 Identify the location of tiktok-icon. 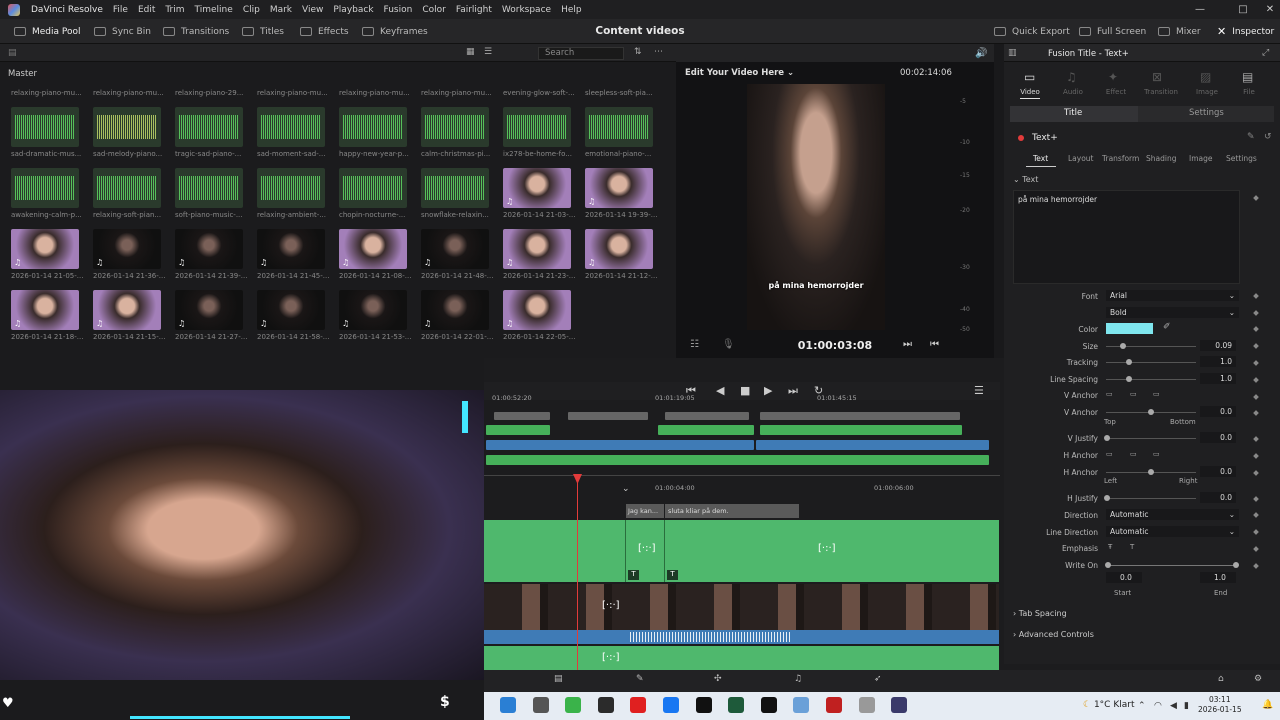
(703, 705).